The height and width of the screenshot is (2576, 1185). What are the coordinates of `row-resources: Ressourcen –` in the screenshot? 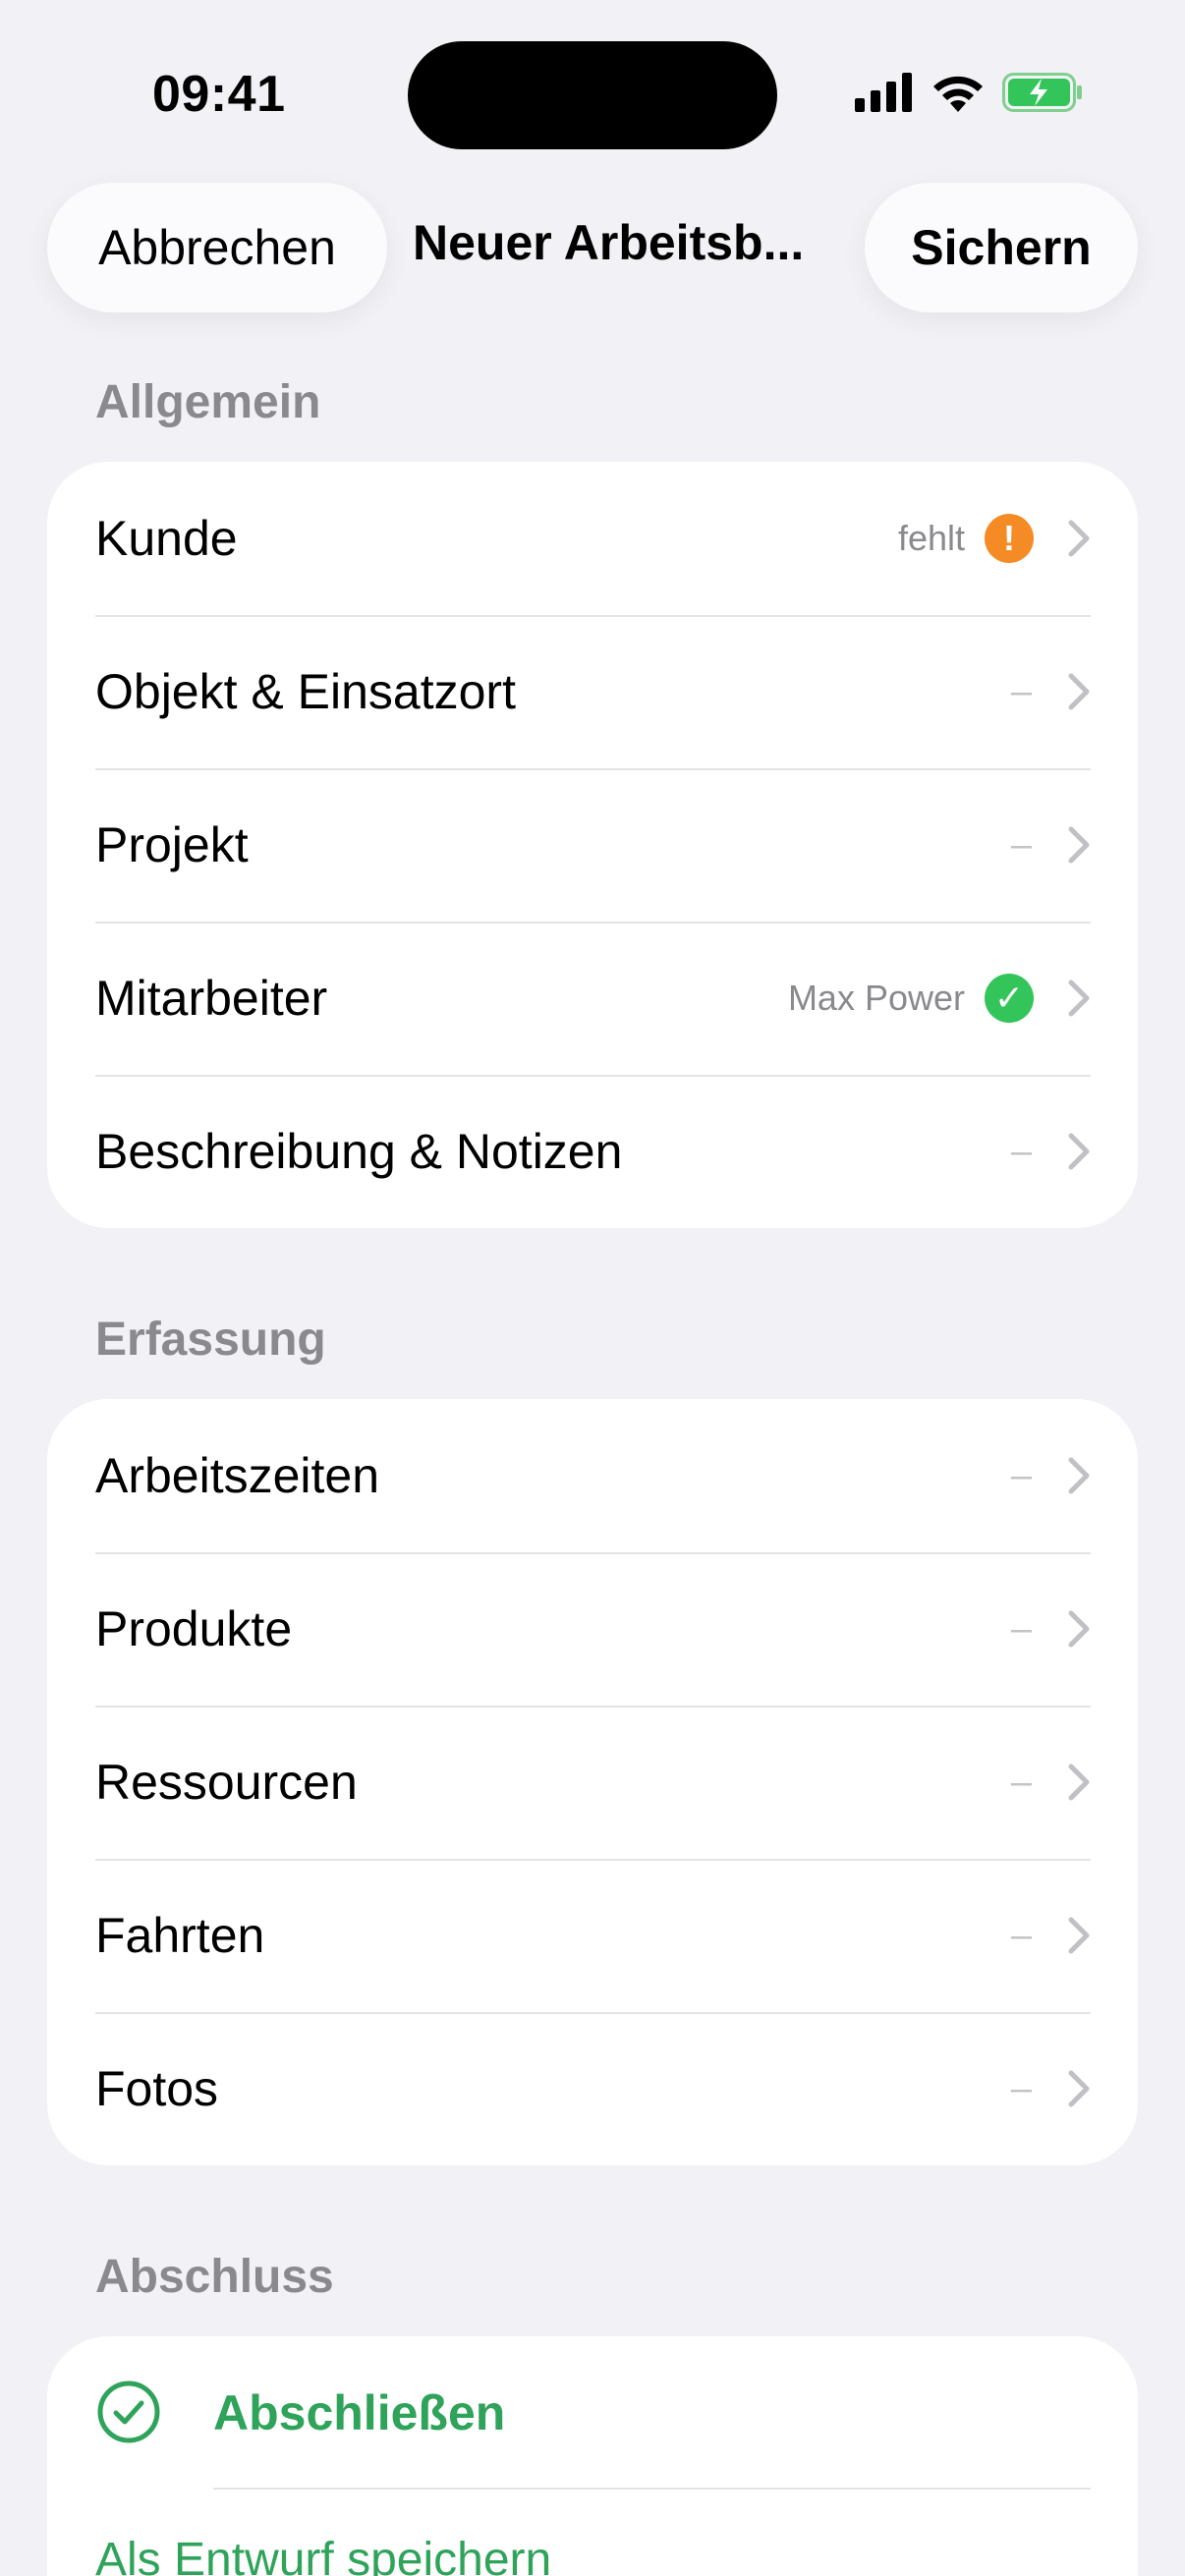 It's located at (592, 1782).